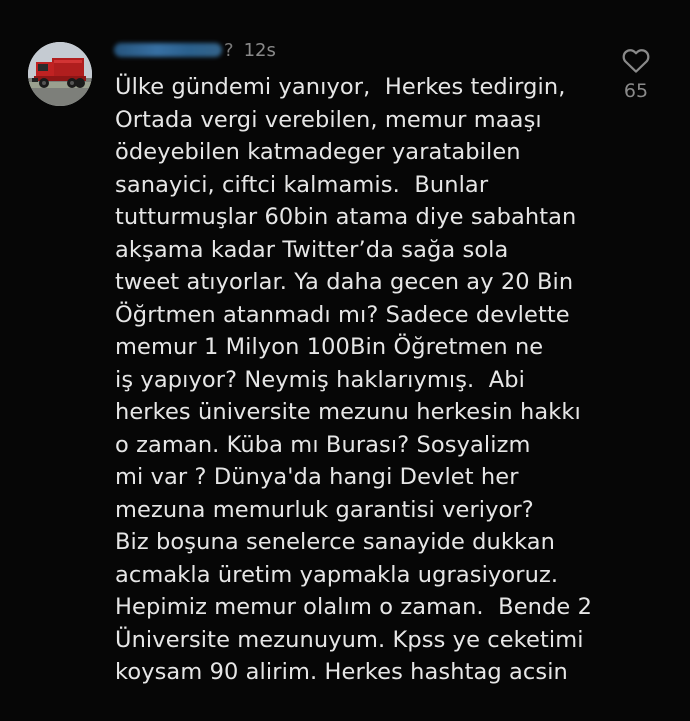  What do you see at coordinates (302, 184) in the screenshot?
I see `comment-line: sanayici, ciftci kalmamis. Bunlar` at bounding box center [302, 184].